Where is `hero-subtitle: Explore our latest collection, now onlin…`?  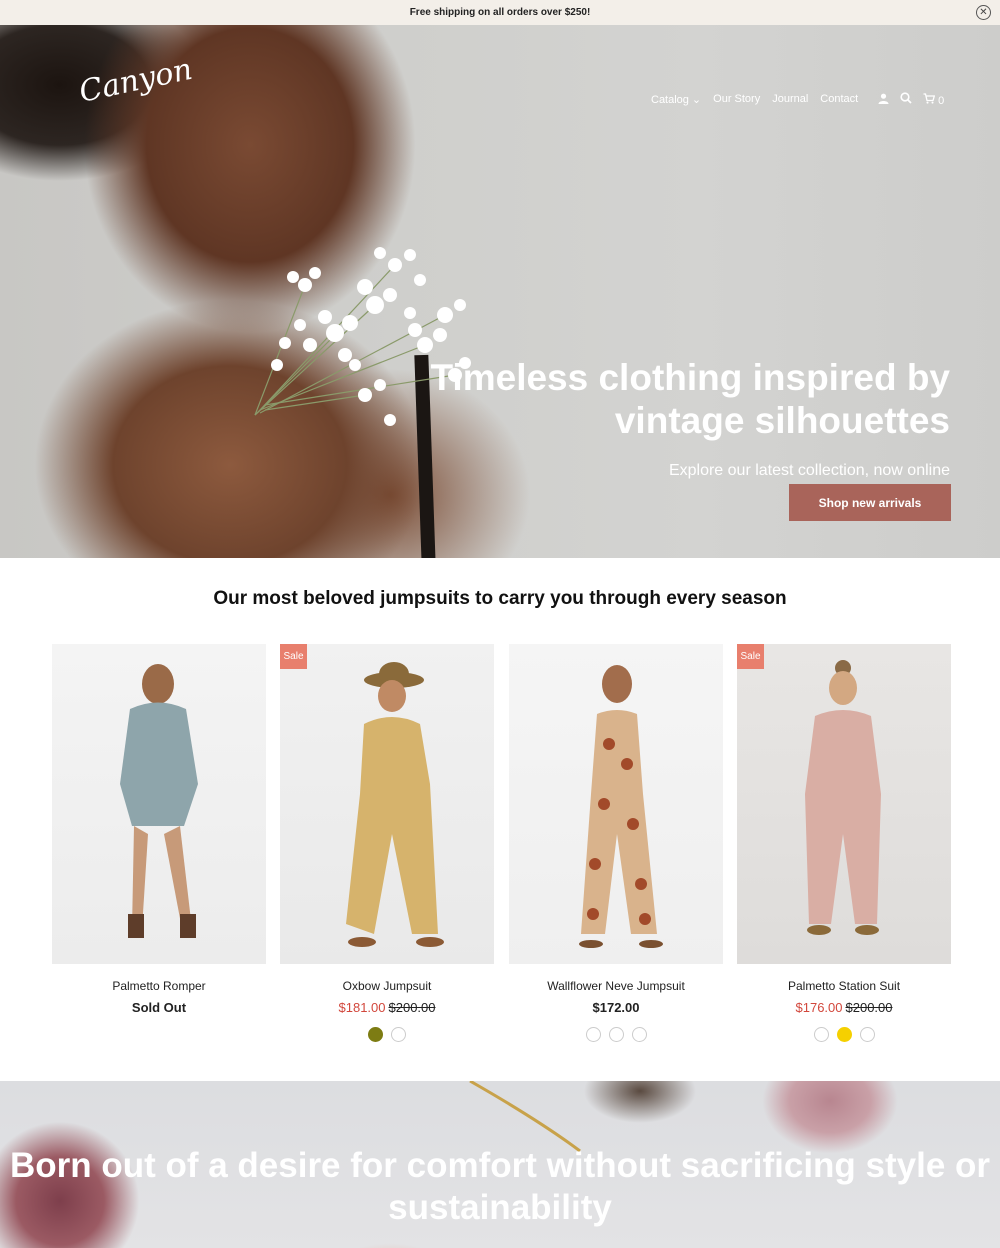 hero-subtitle: Explore our latest collection, now onlin… is located at coordinates (809, 470).